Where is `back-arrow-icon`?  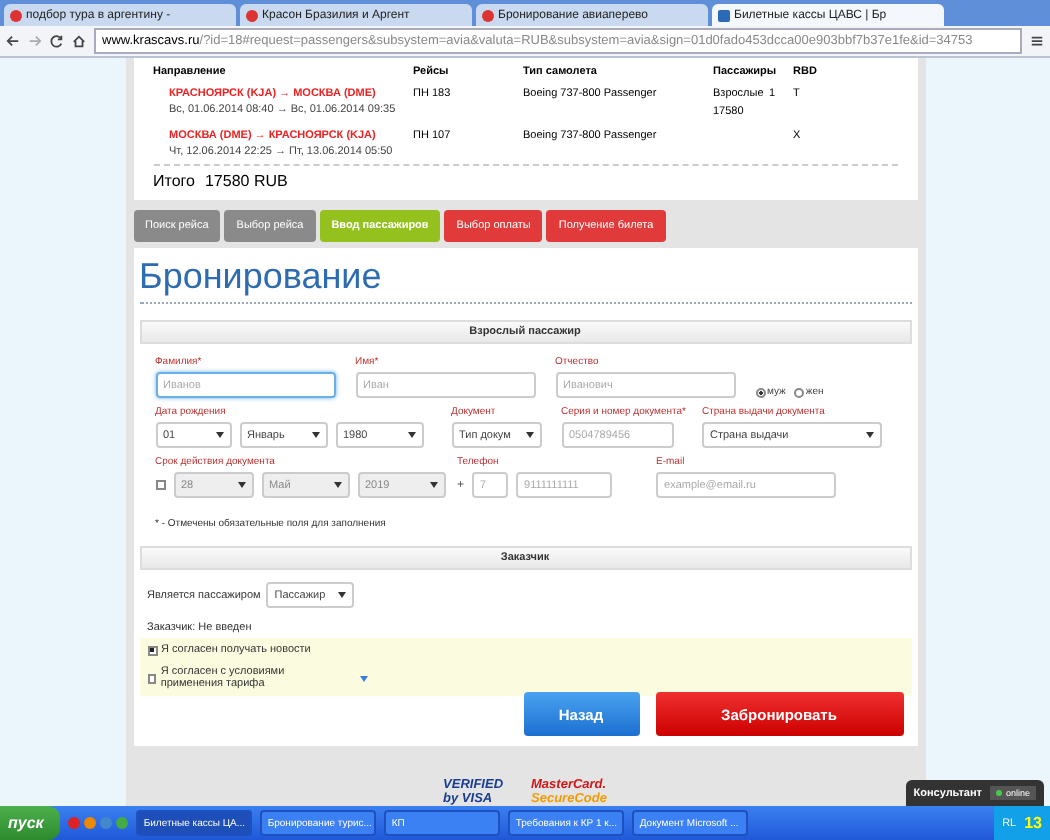
back-arrow-icon is located at coordinates (13, 41).